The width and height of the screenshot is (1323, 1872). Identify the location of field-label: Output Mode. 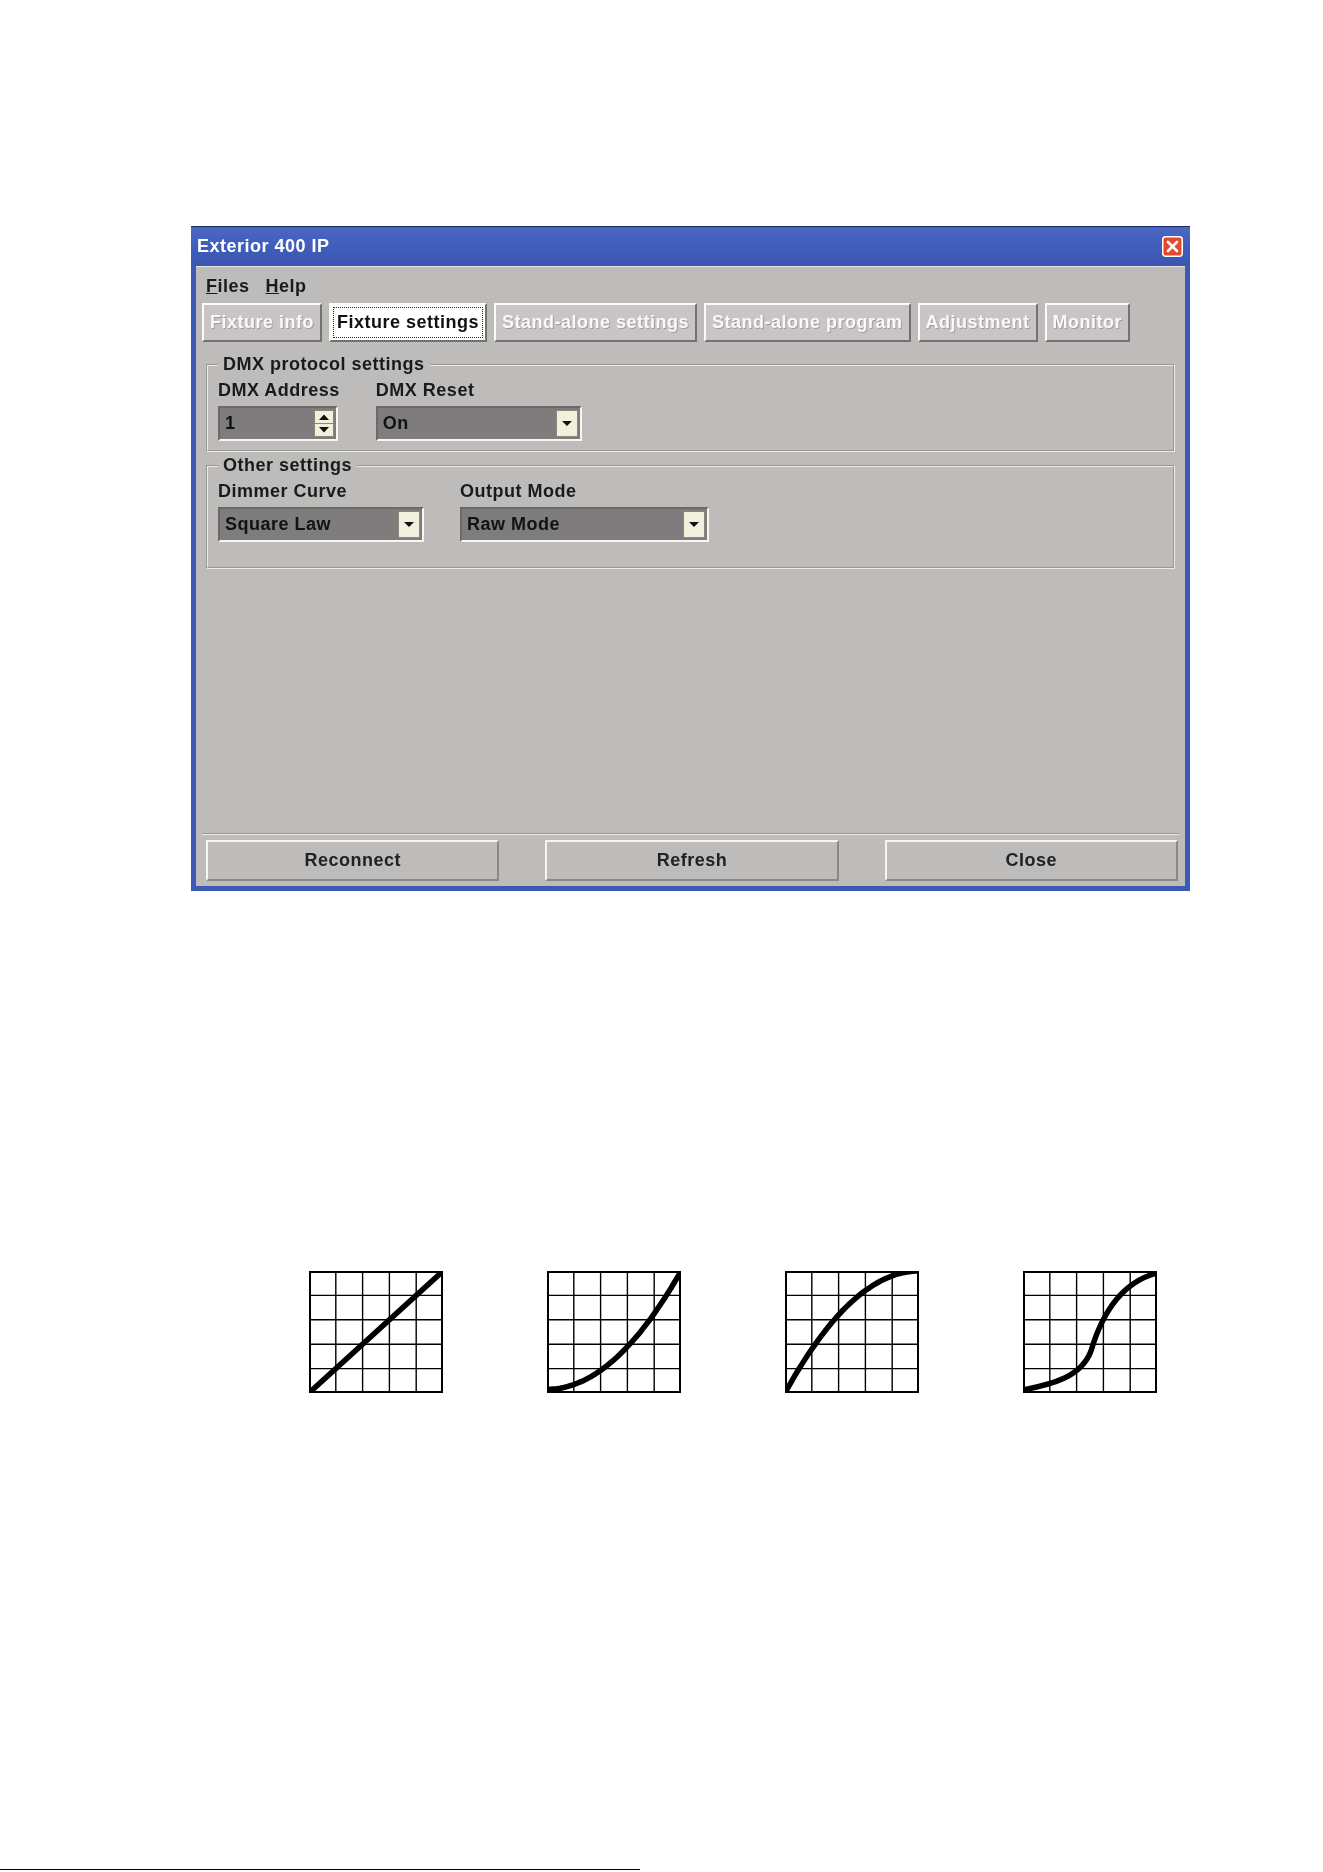
(519, 491).